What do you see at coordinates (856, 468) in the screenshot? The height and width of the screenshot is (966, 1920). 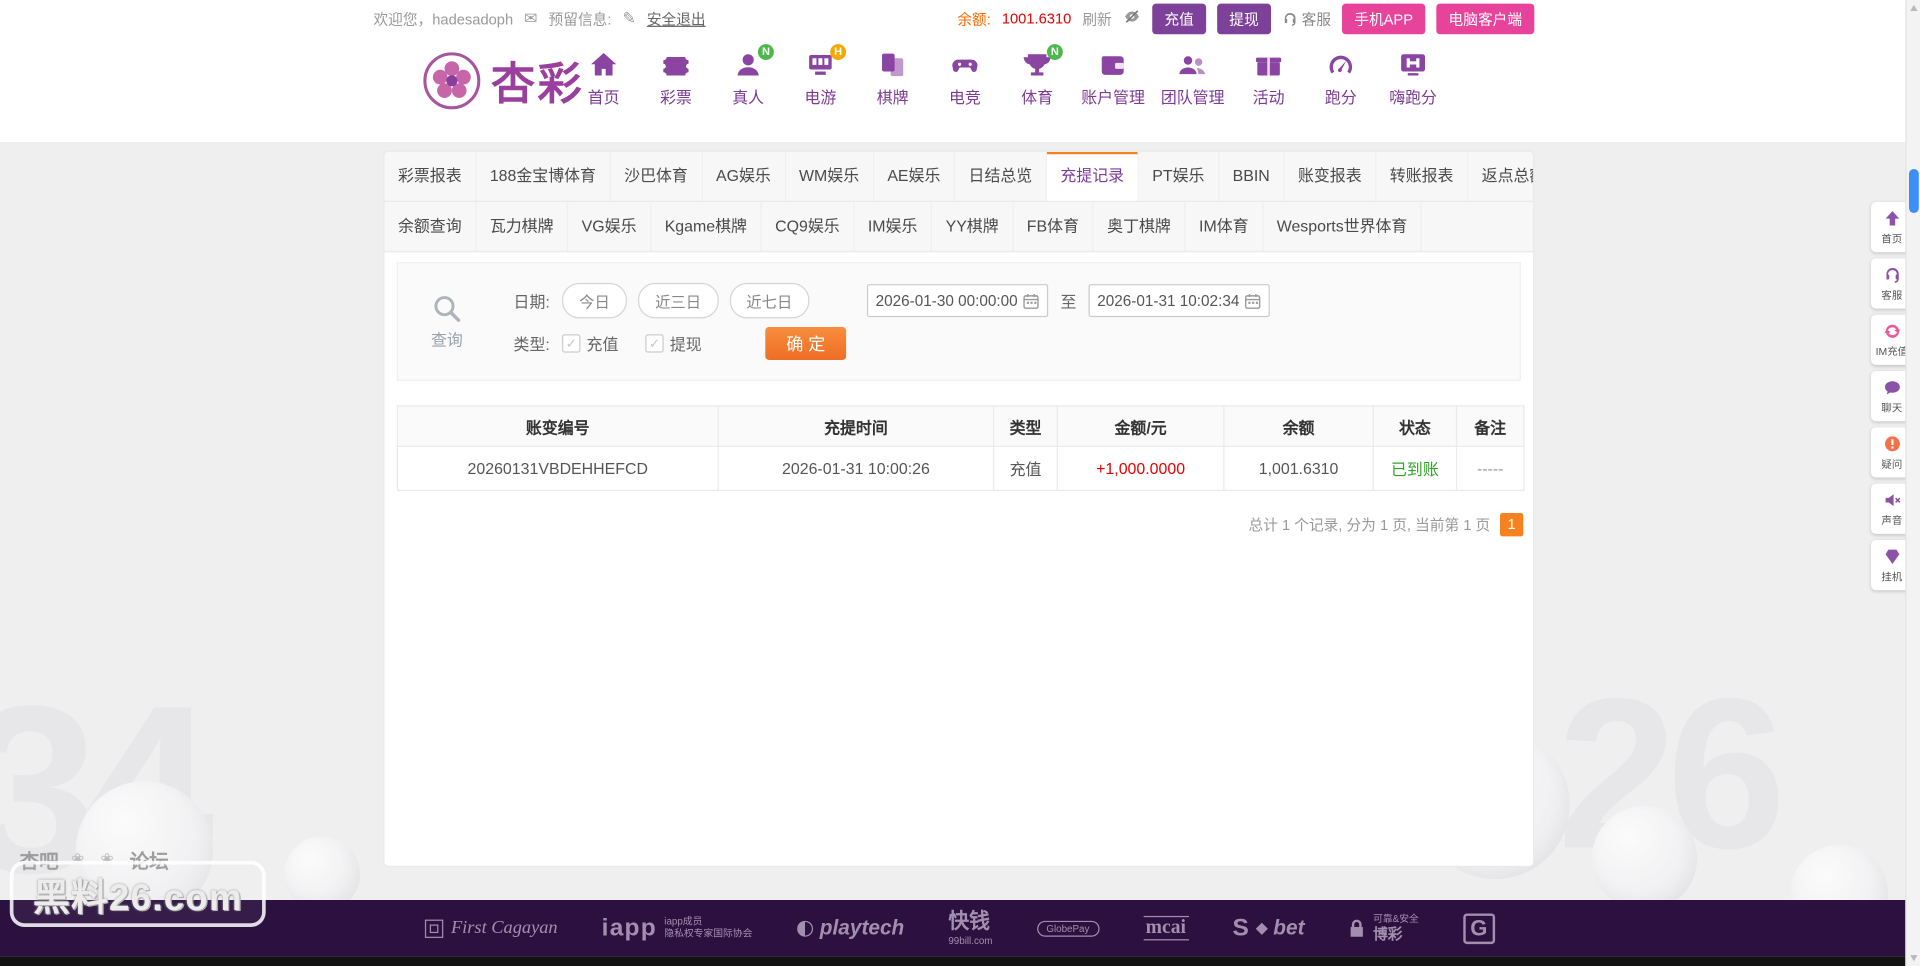 I see `cell-time: 2026-01-31 10:00:26` at bounding box center [856, 468].